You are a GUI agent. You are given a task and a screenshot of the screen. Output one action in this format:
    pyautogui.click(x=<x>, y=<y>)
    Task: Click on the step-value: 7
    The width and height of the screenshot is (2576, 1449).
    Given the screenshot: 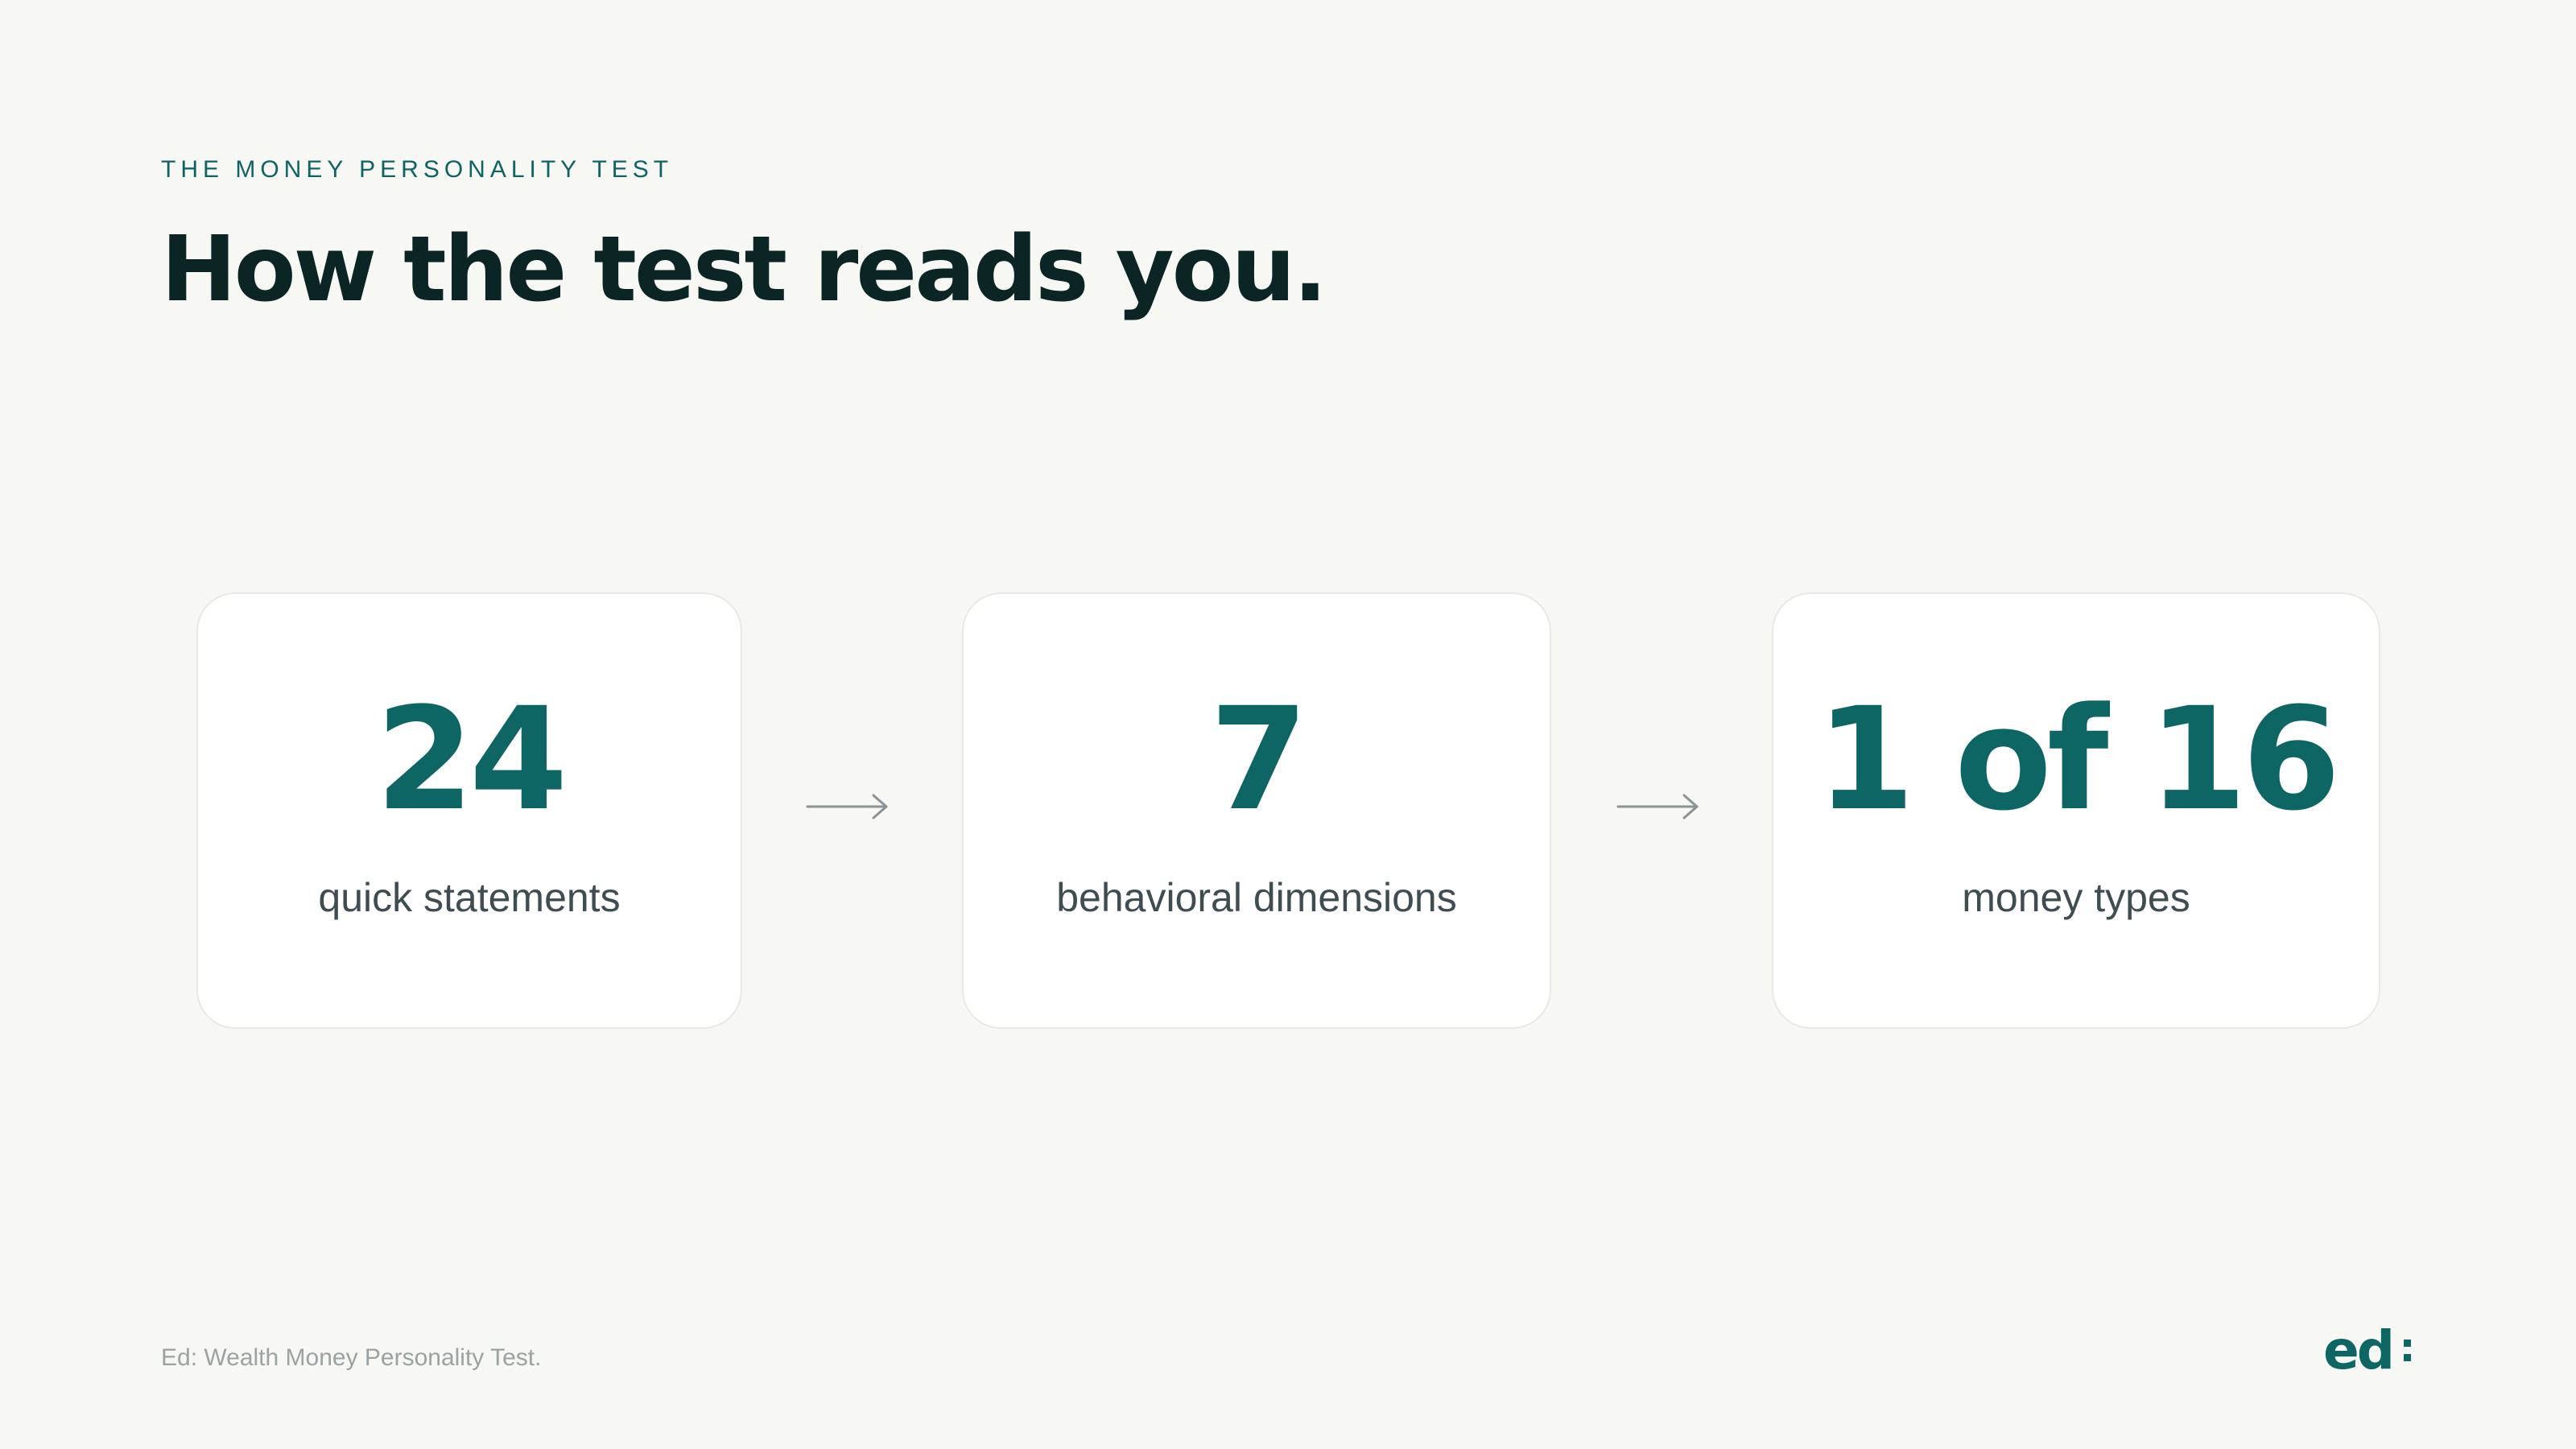 What is the action you would take?
    pyautogui.click(x=1258, y=759)
    